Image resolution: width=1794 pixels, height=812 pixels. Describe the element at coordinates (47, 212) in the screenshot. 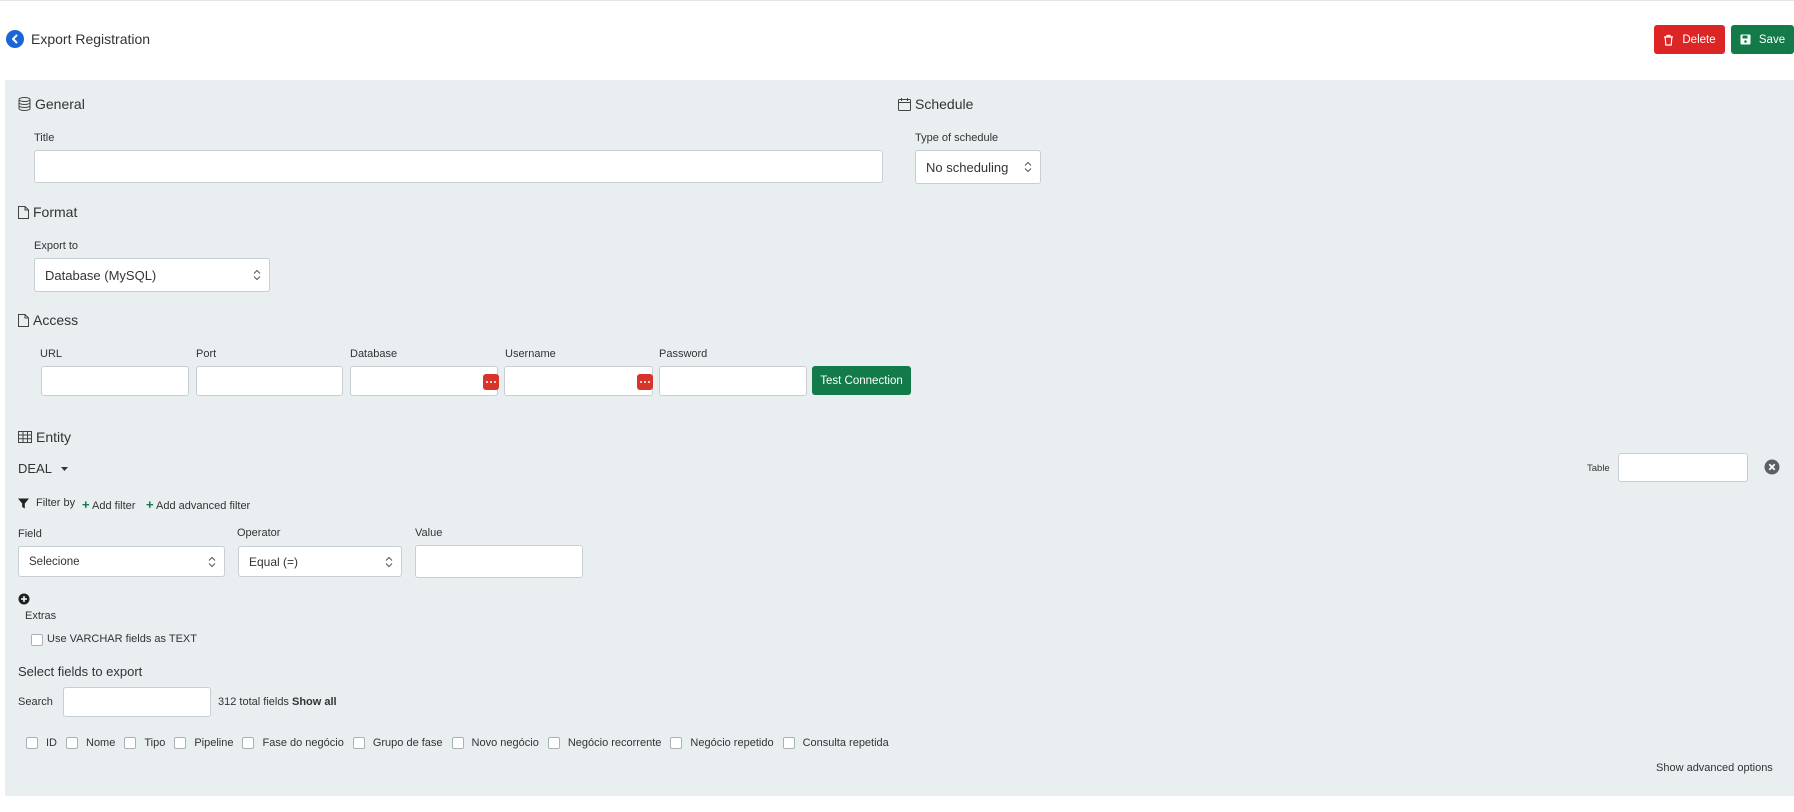

I see `format-section-title: Format` at that location.